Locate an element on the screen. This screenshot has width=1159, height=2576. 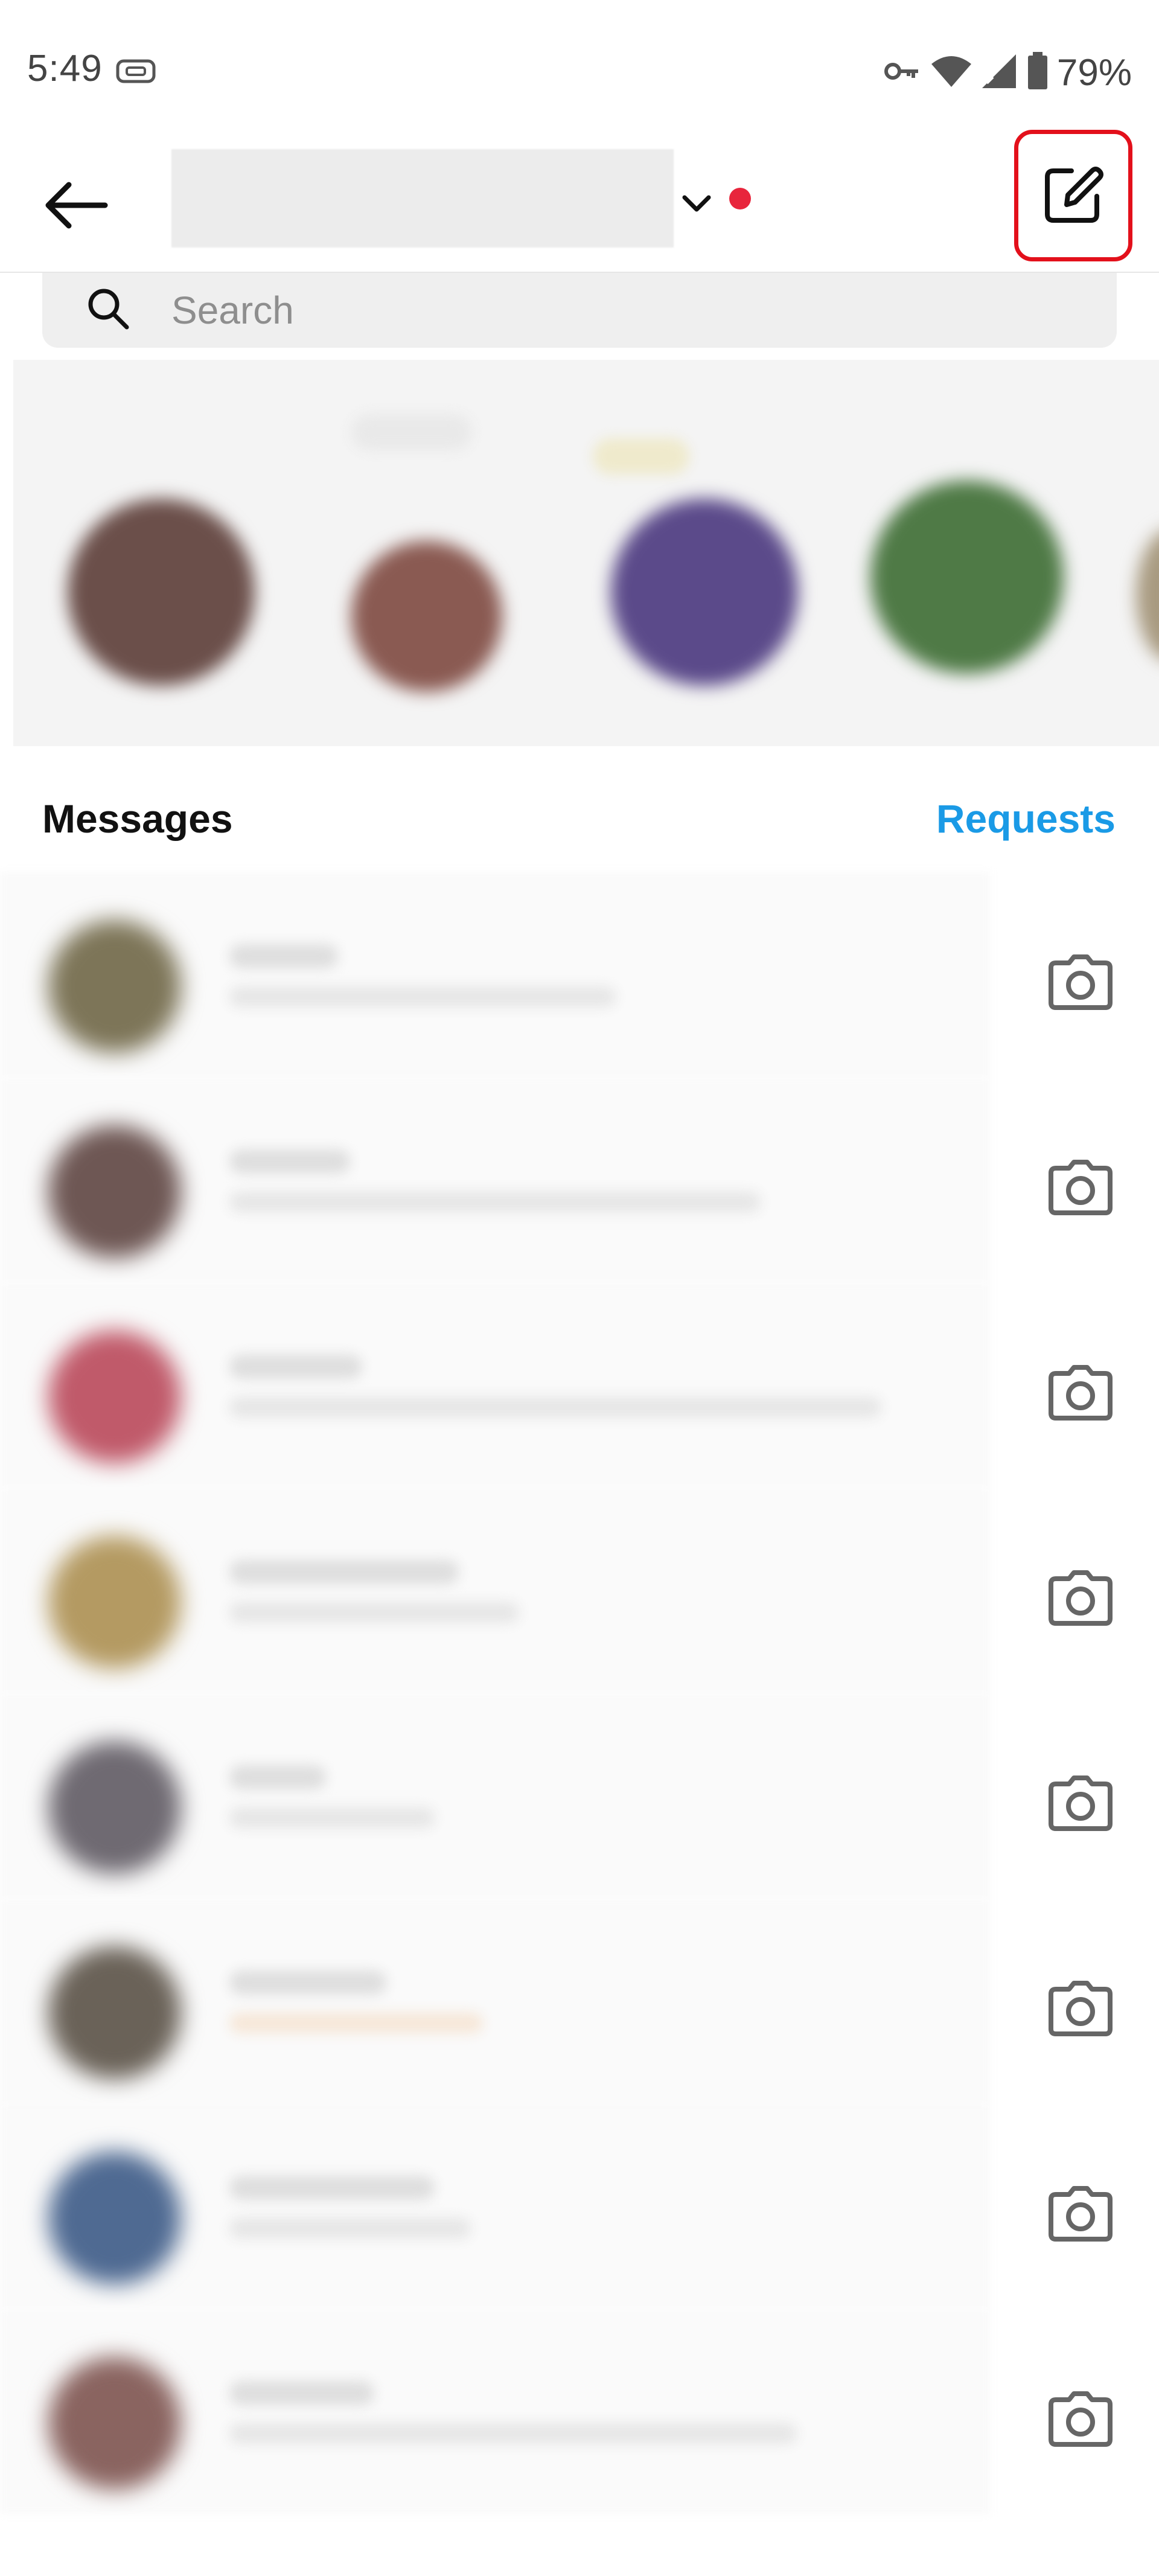
battery-icon is located at coordinates (1038, 73).